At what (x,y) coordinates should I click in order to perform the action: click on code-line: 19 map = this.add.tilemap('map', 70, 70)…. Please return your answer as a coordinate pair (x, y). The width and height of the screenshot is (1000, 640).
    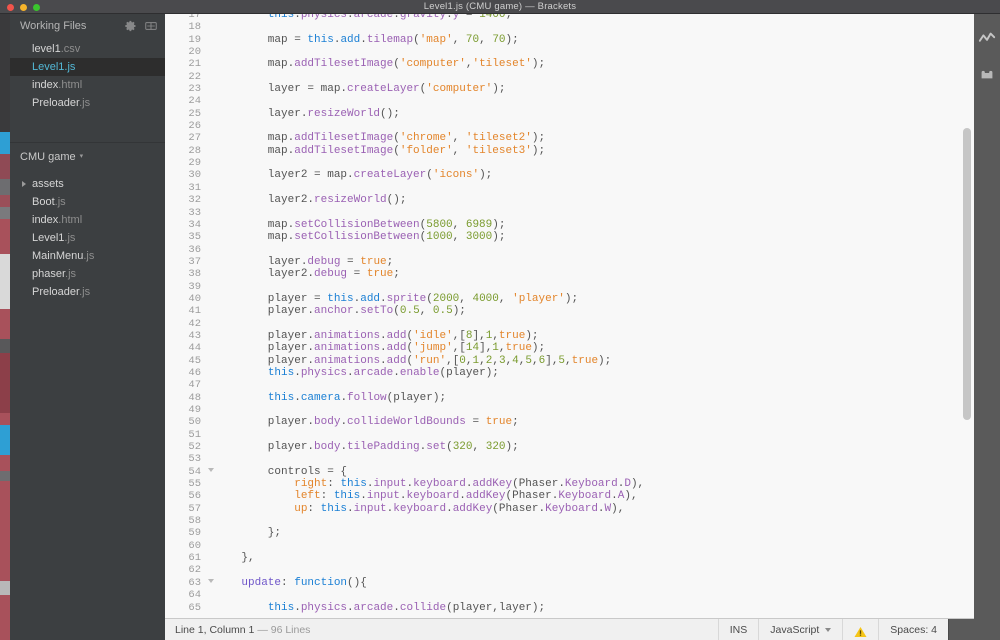
    Looking at the image, I should click on (569, 40).